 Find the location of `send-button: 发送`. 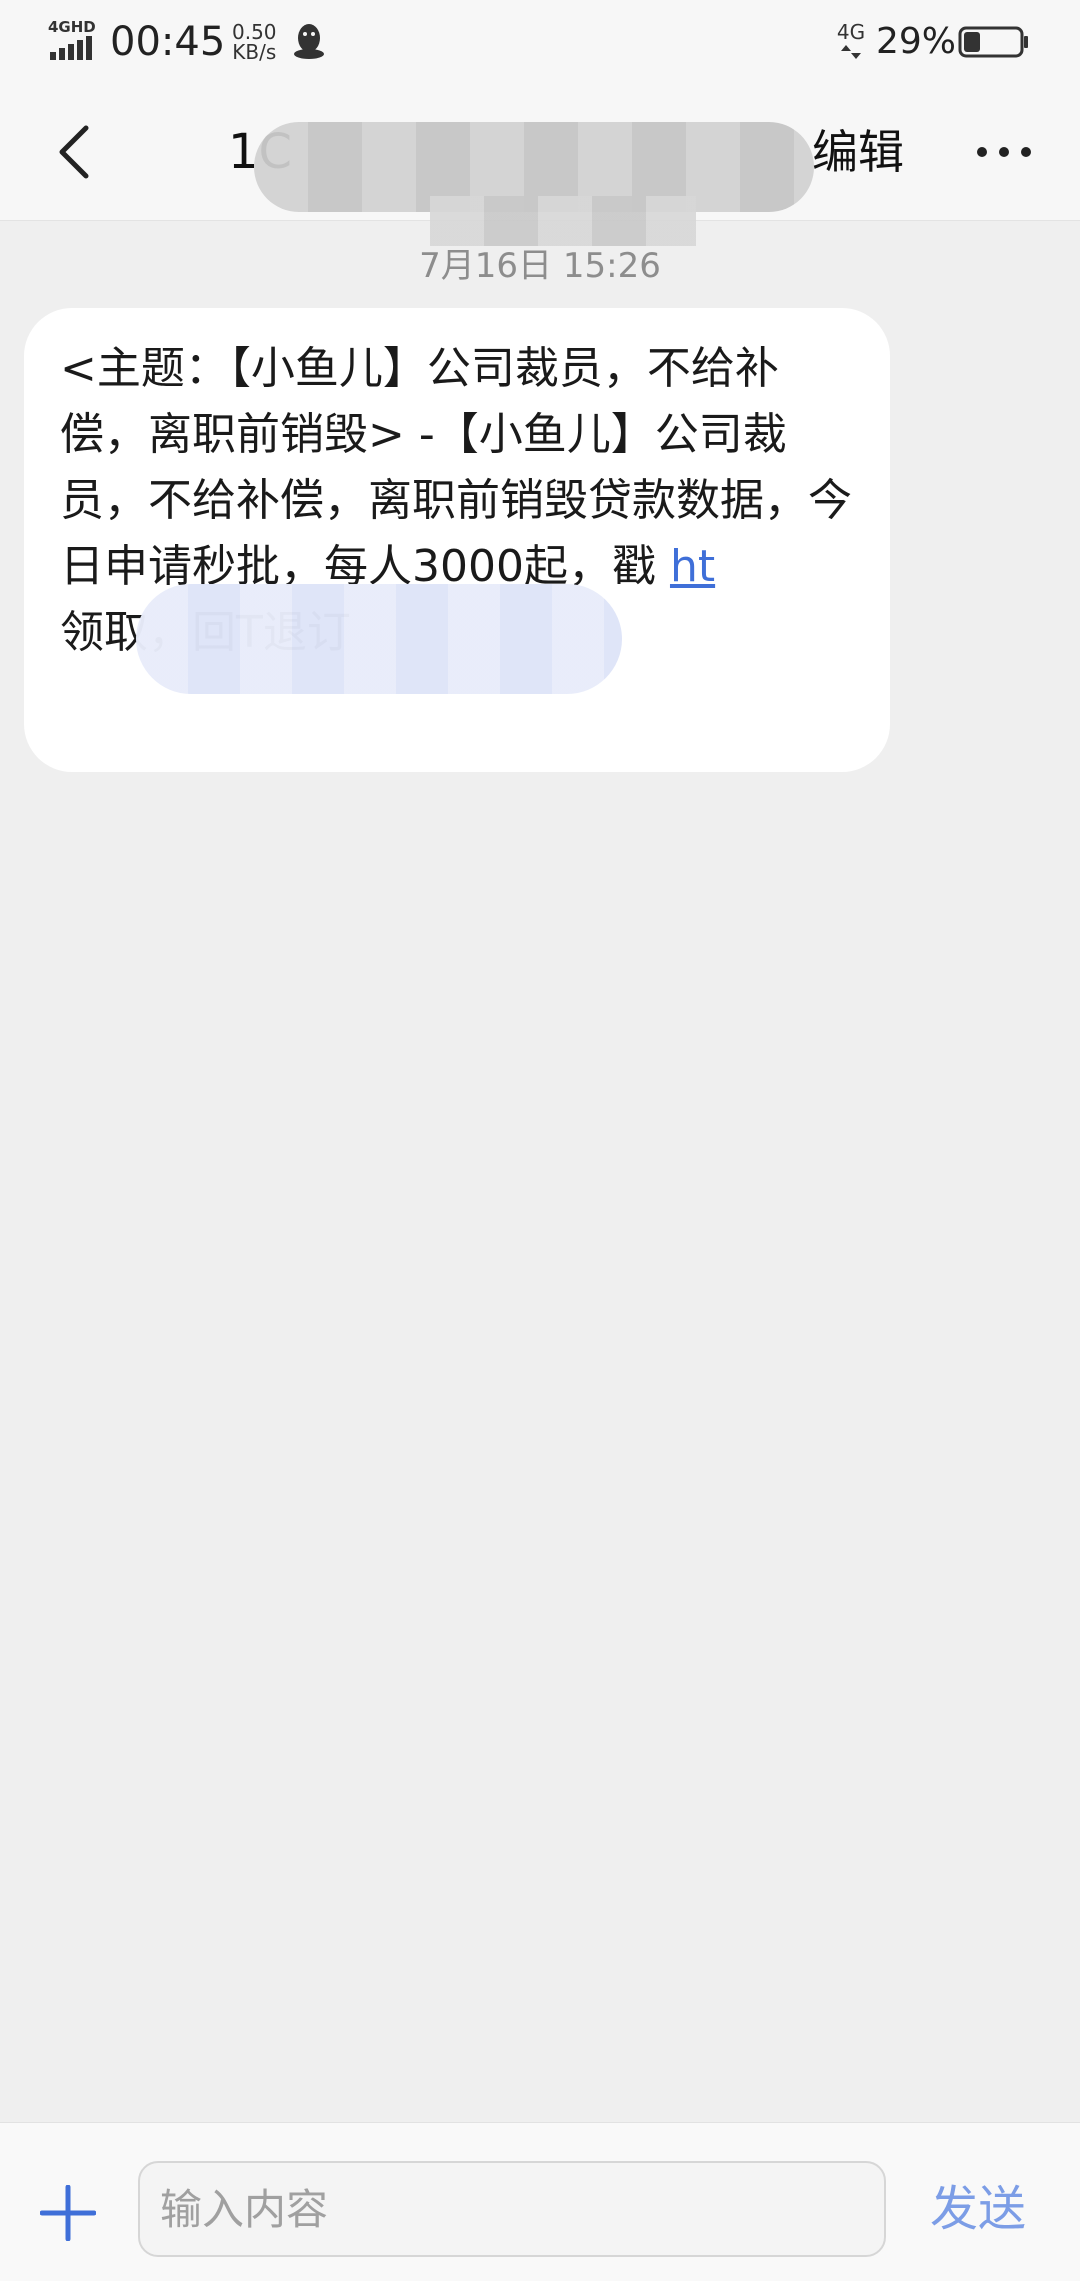

send-button: 发送 is located at coordinates (978, 2209).